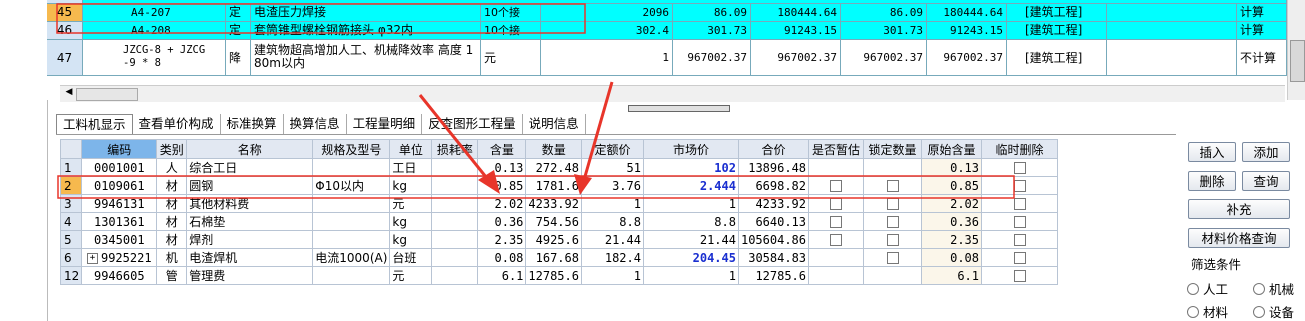 Image resolution: width=1305 pixels, height=321 pixels. I want to click on material-market-price: 2.444, so click(690, 185).